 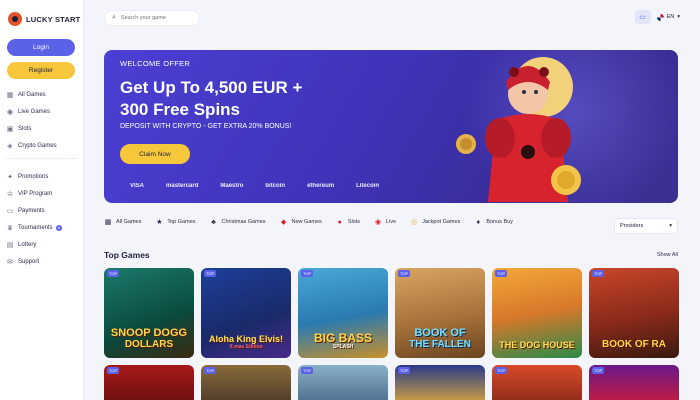 I want to click on search-input, so click(x=155, y=18).